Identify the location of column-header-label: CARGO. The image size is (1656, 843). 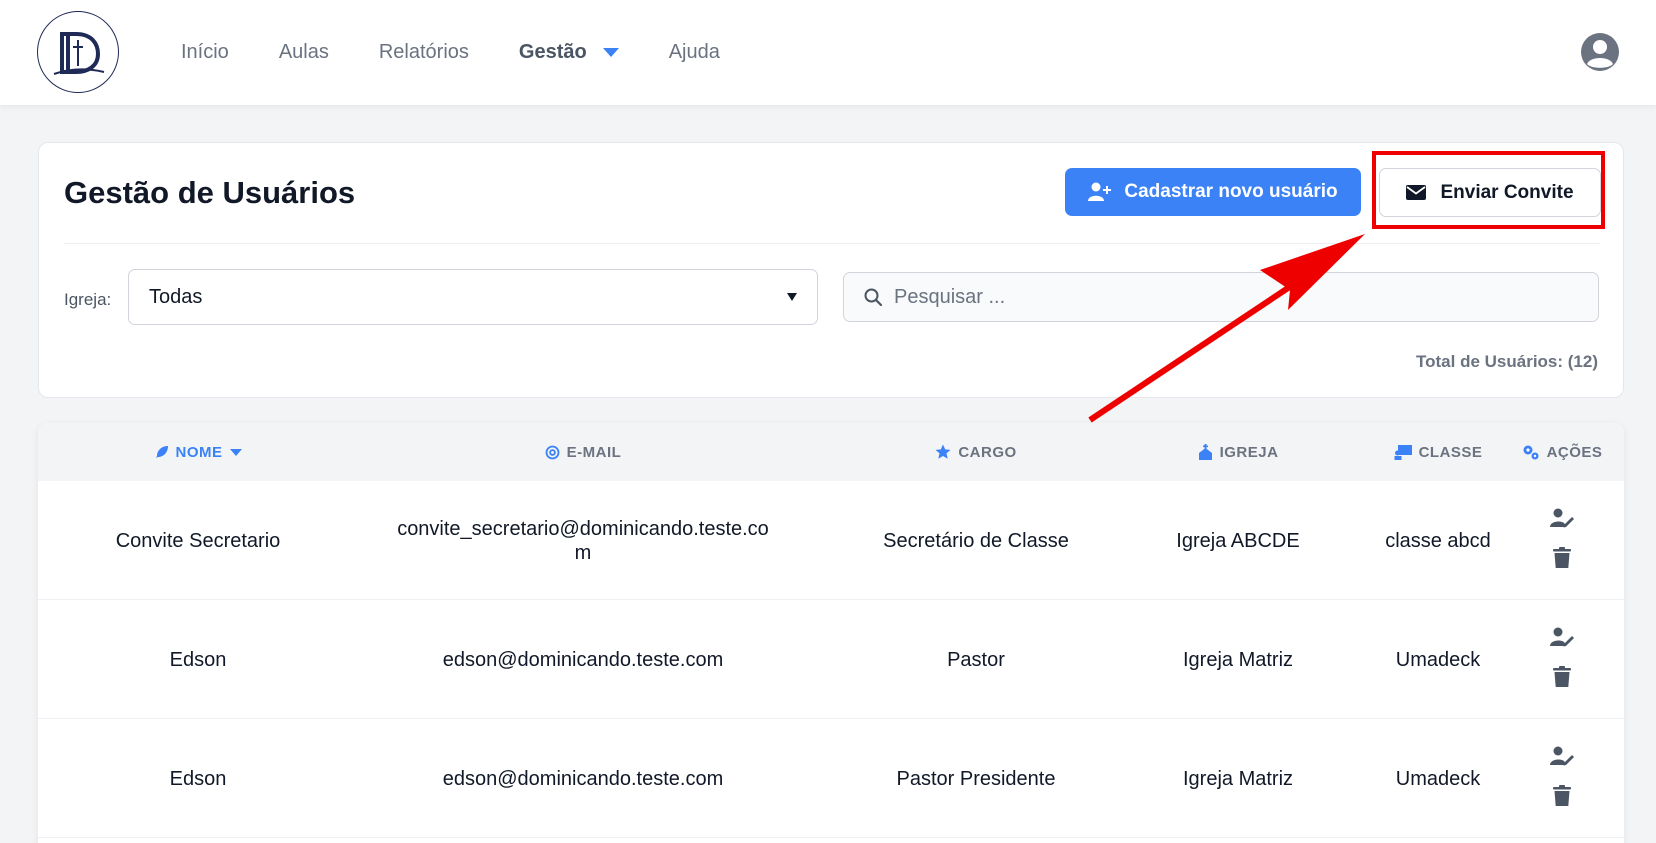
(987, 452).